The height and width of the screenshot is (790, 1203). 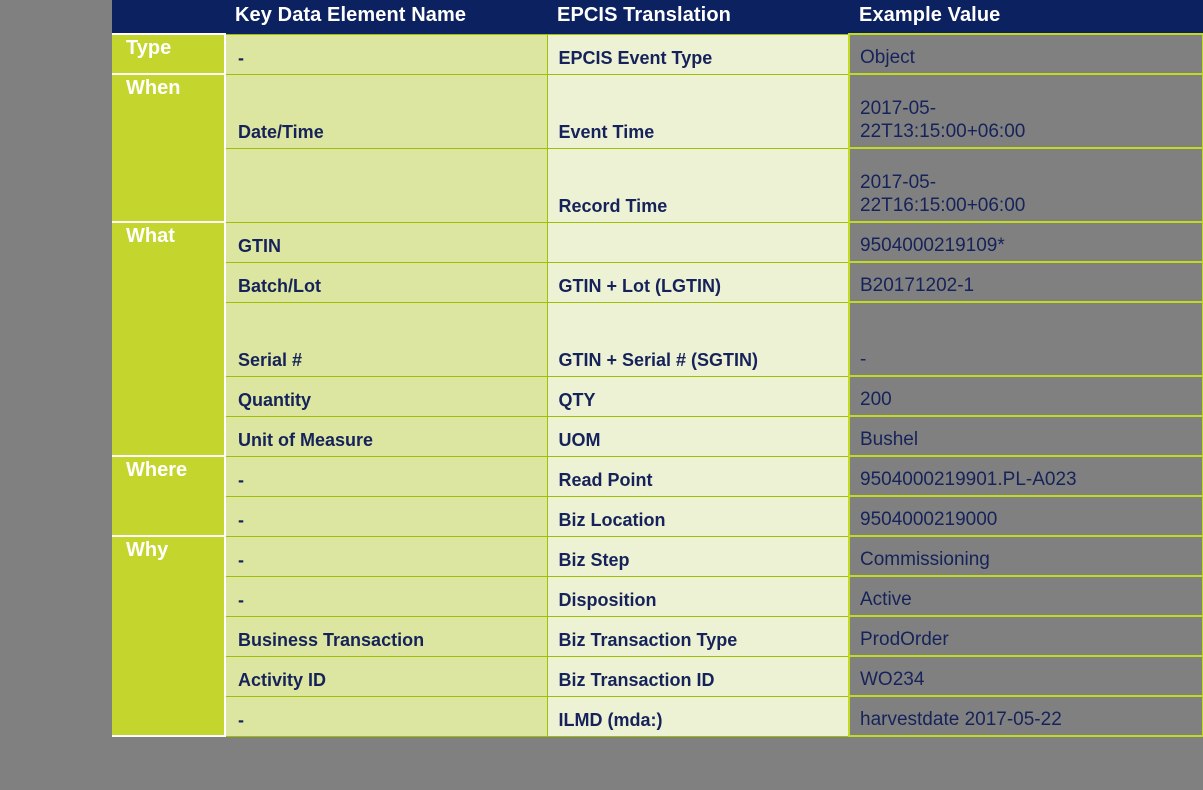 What do you see at coordinates (169, 148) in the screenshot?
I see `section-label-when: When` at bounding box center [169, 148].